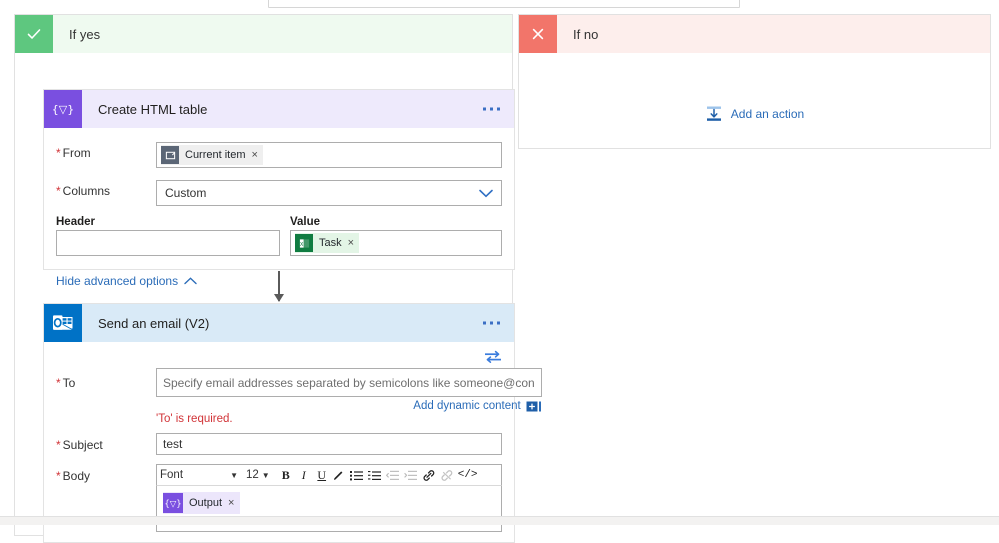 The height and width of the screenshot is (543, 999). I want to click on unlink-icon, so click(448, 475).